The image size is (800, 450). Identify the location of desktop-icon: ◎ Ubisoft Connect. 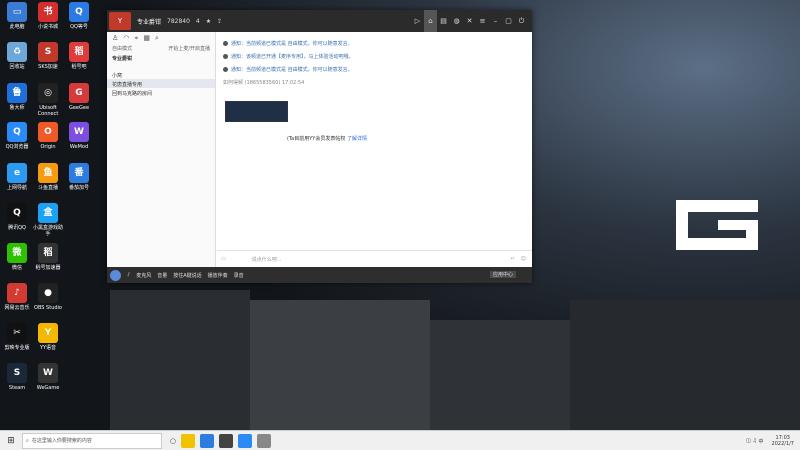
(48, 100).